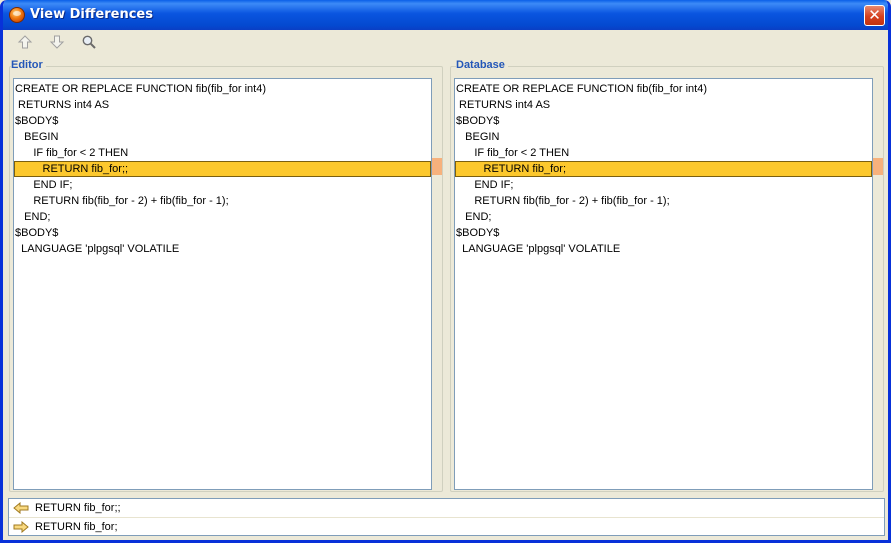  Describe the element at coordinates (437, 166) in the screenshot. I see `editor-difference-marker` at that location.